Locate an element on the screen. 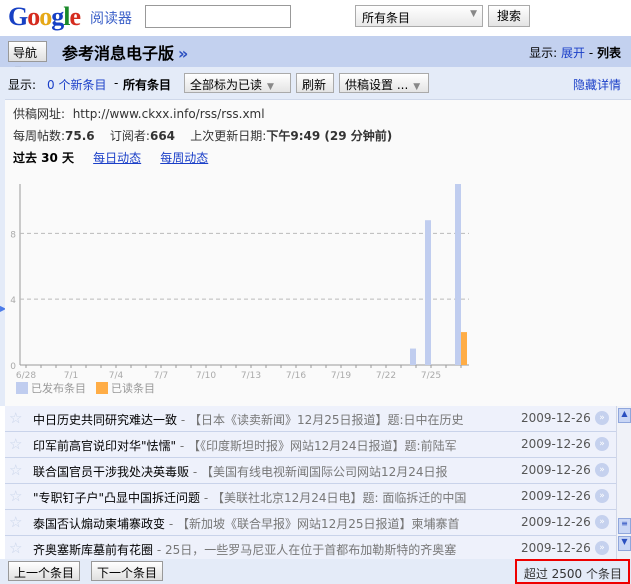 The width and height of the screenshot is (631, 584). item-title: 联合国官员干涉我处决英毒贩 - 【美国有线电视新闻国际公司网站12月24日报 is located at coordinates (255, 471).